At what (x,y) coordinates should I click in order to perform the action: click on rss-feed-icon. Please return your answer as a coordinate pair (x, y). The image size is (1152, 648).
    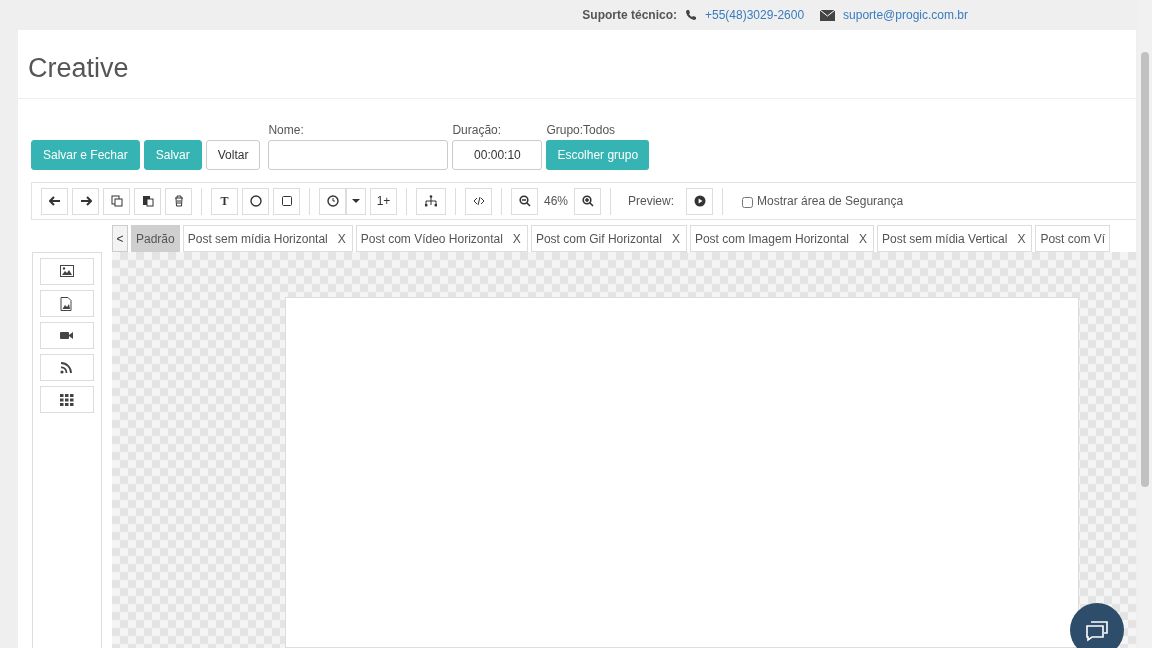
    Looking at the image, I should click on (67, 367).